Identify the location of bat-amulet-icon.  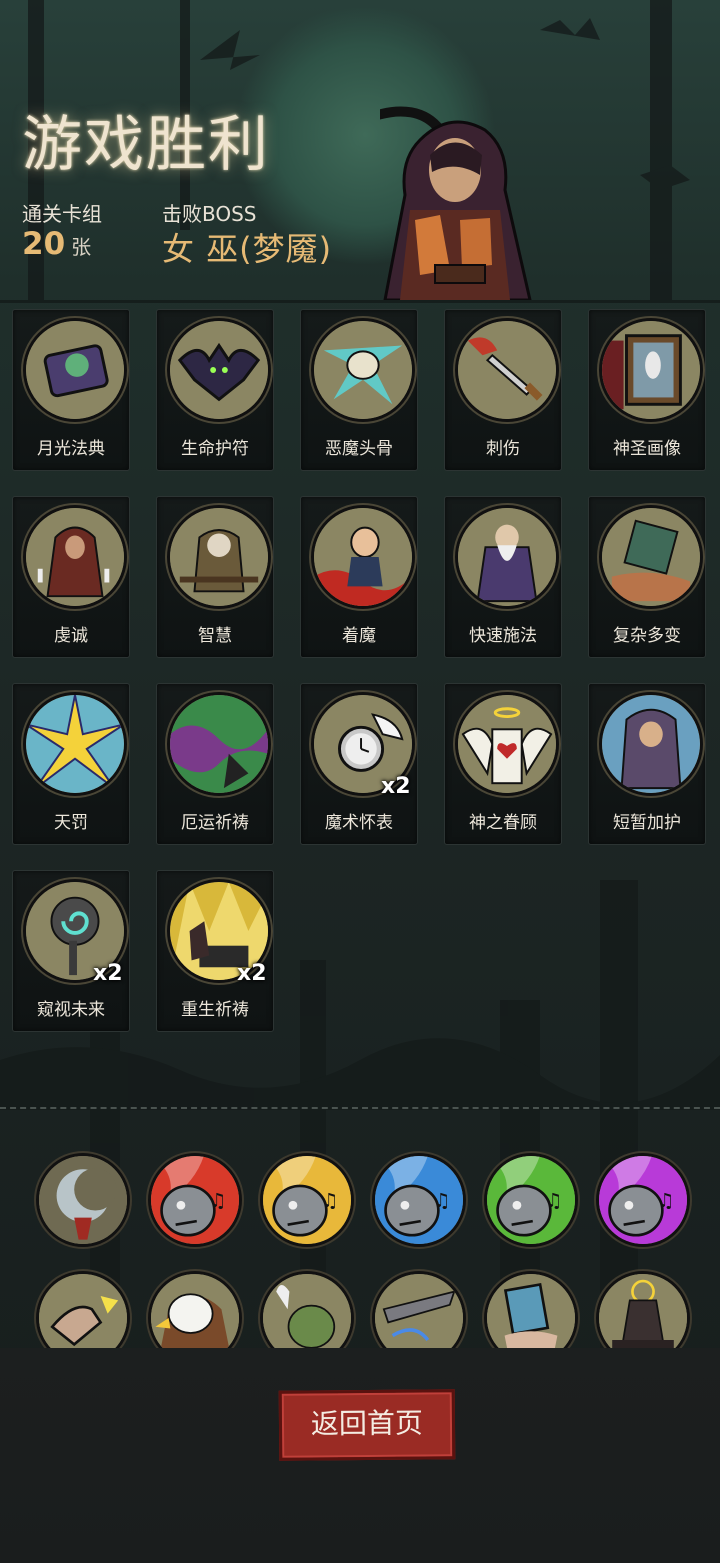
(219, 370).